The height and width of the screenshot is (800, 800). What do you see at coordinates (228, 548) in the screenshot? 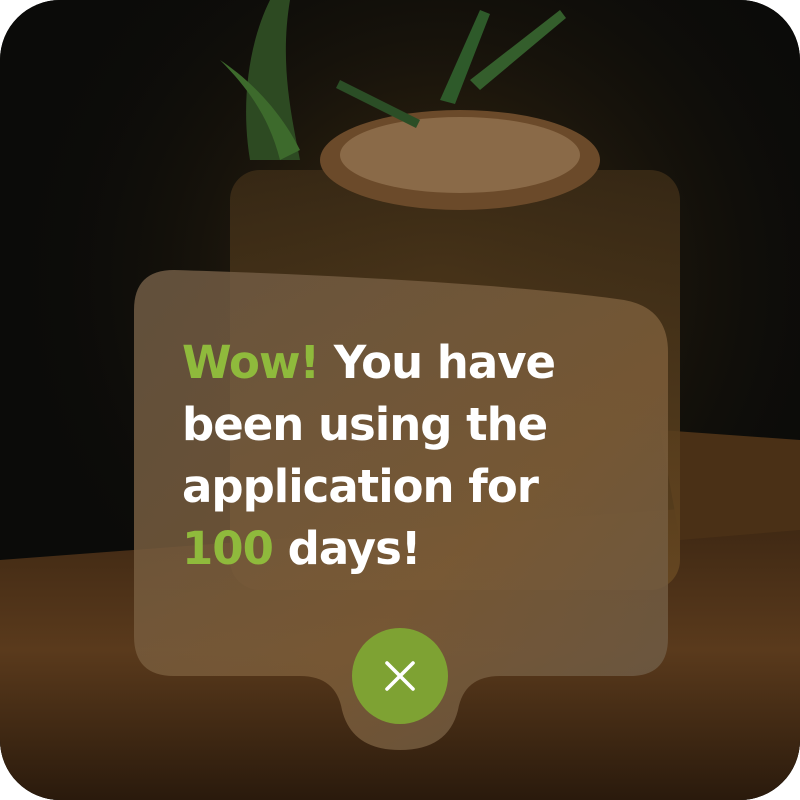
I see `message-count: 100` at bounding box center [228, 548].